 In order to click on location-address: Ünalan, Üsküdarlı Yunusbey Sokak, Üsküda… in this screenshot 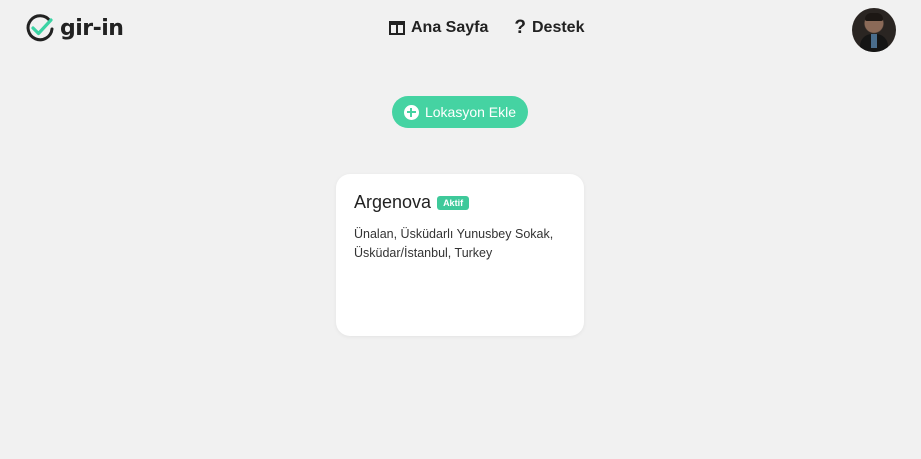, I will do `click(460, 244)`.